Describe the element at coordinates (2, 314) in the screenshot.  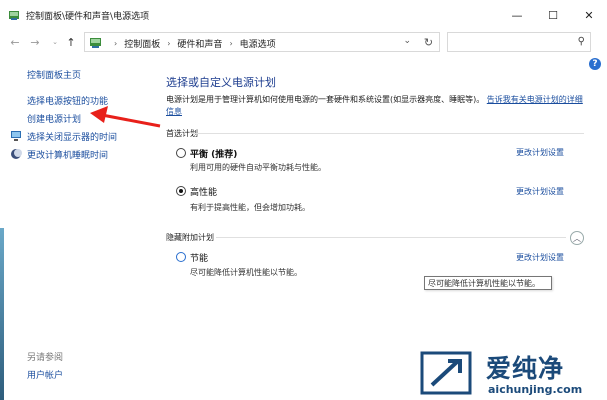
I see `desktop-background` at that location.